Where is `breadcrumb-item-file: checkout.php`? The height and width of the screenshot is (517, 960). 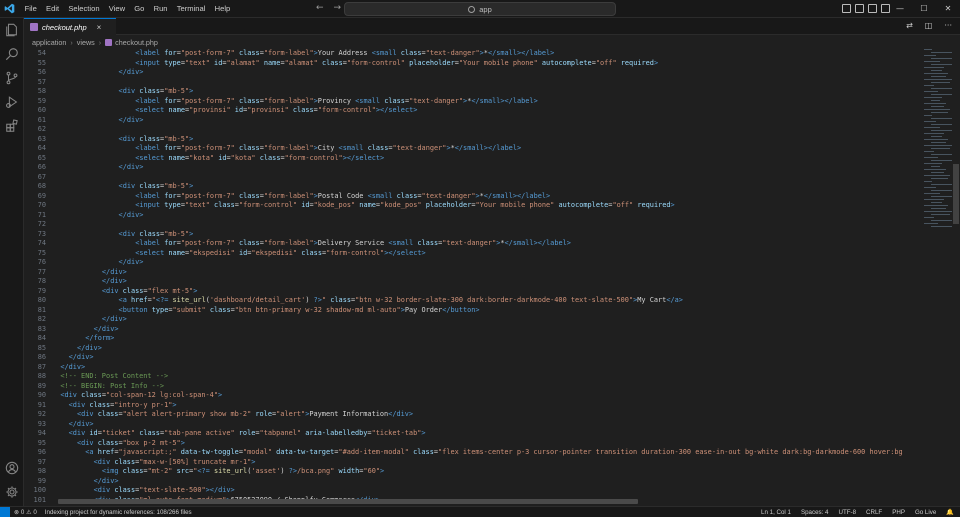 breadcrumb-item-file: checkout.php is located at coordinates (136, 42).